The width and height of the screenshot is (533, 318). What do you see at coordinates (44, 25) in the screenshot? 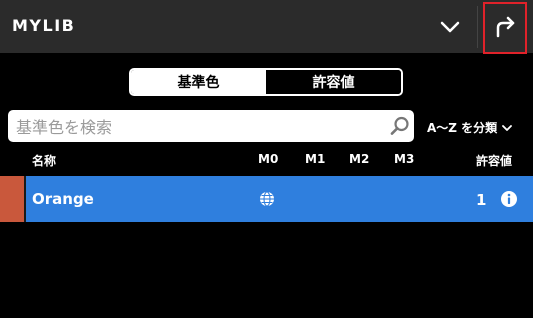
I see `app-title: MYLIB` at bounding box center [44, 25].